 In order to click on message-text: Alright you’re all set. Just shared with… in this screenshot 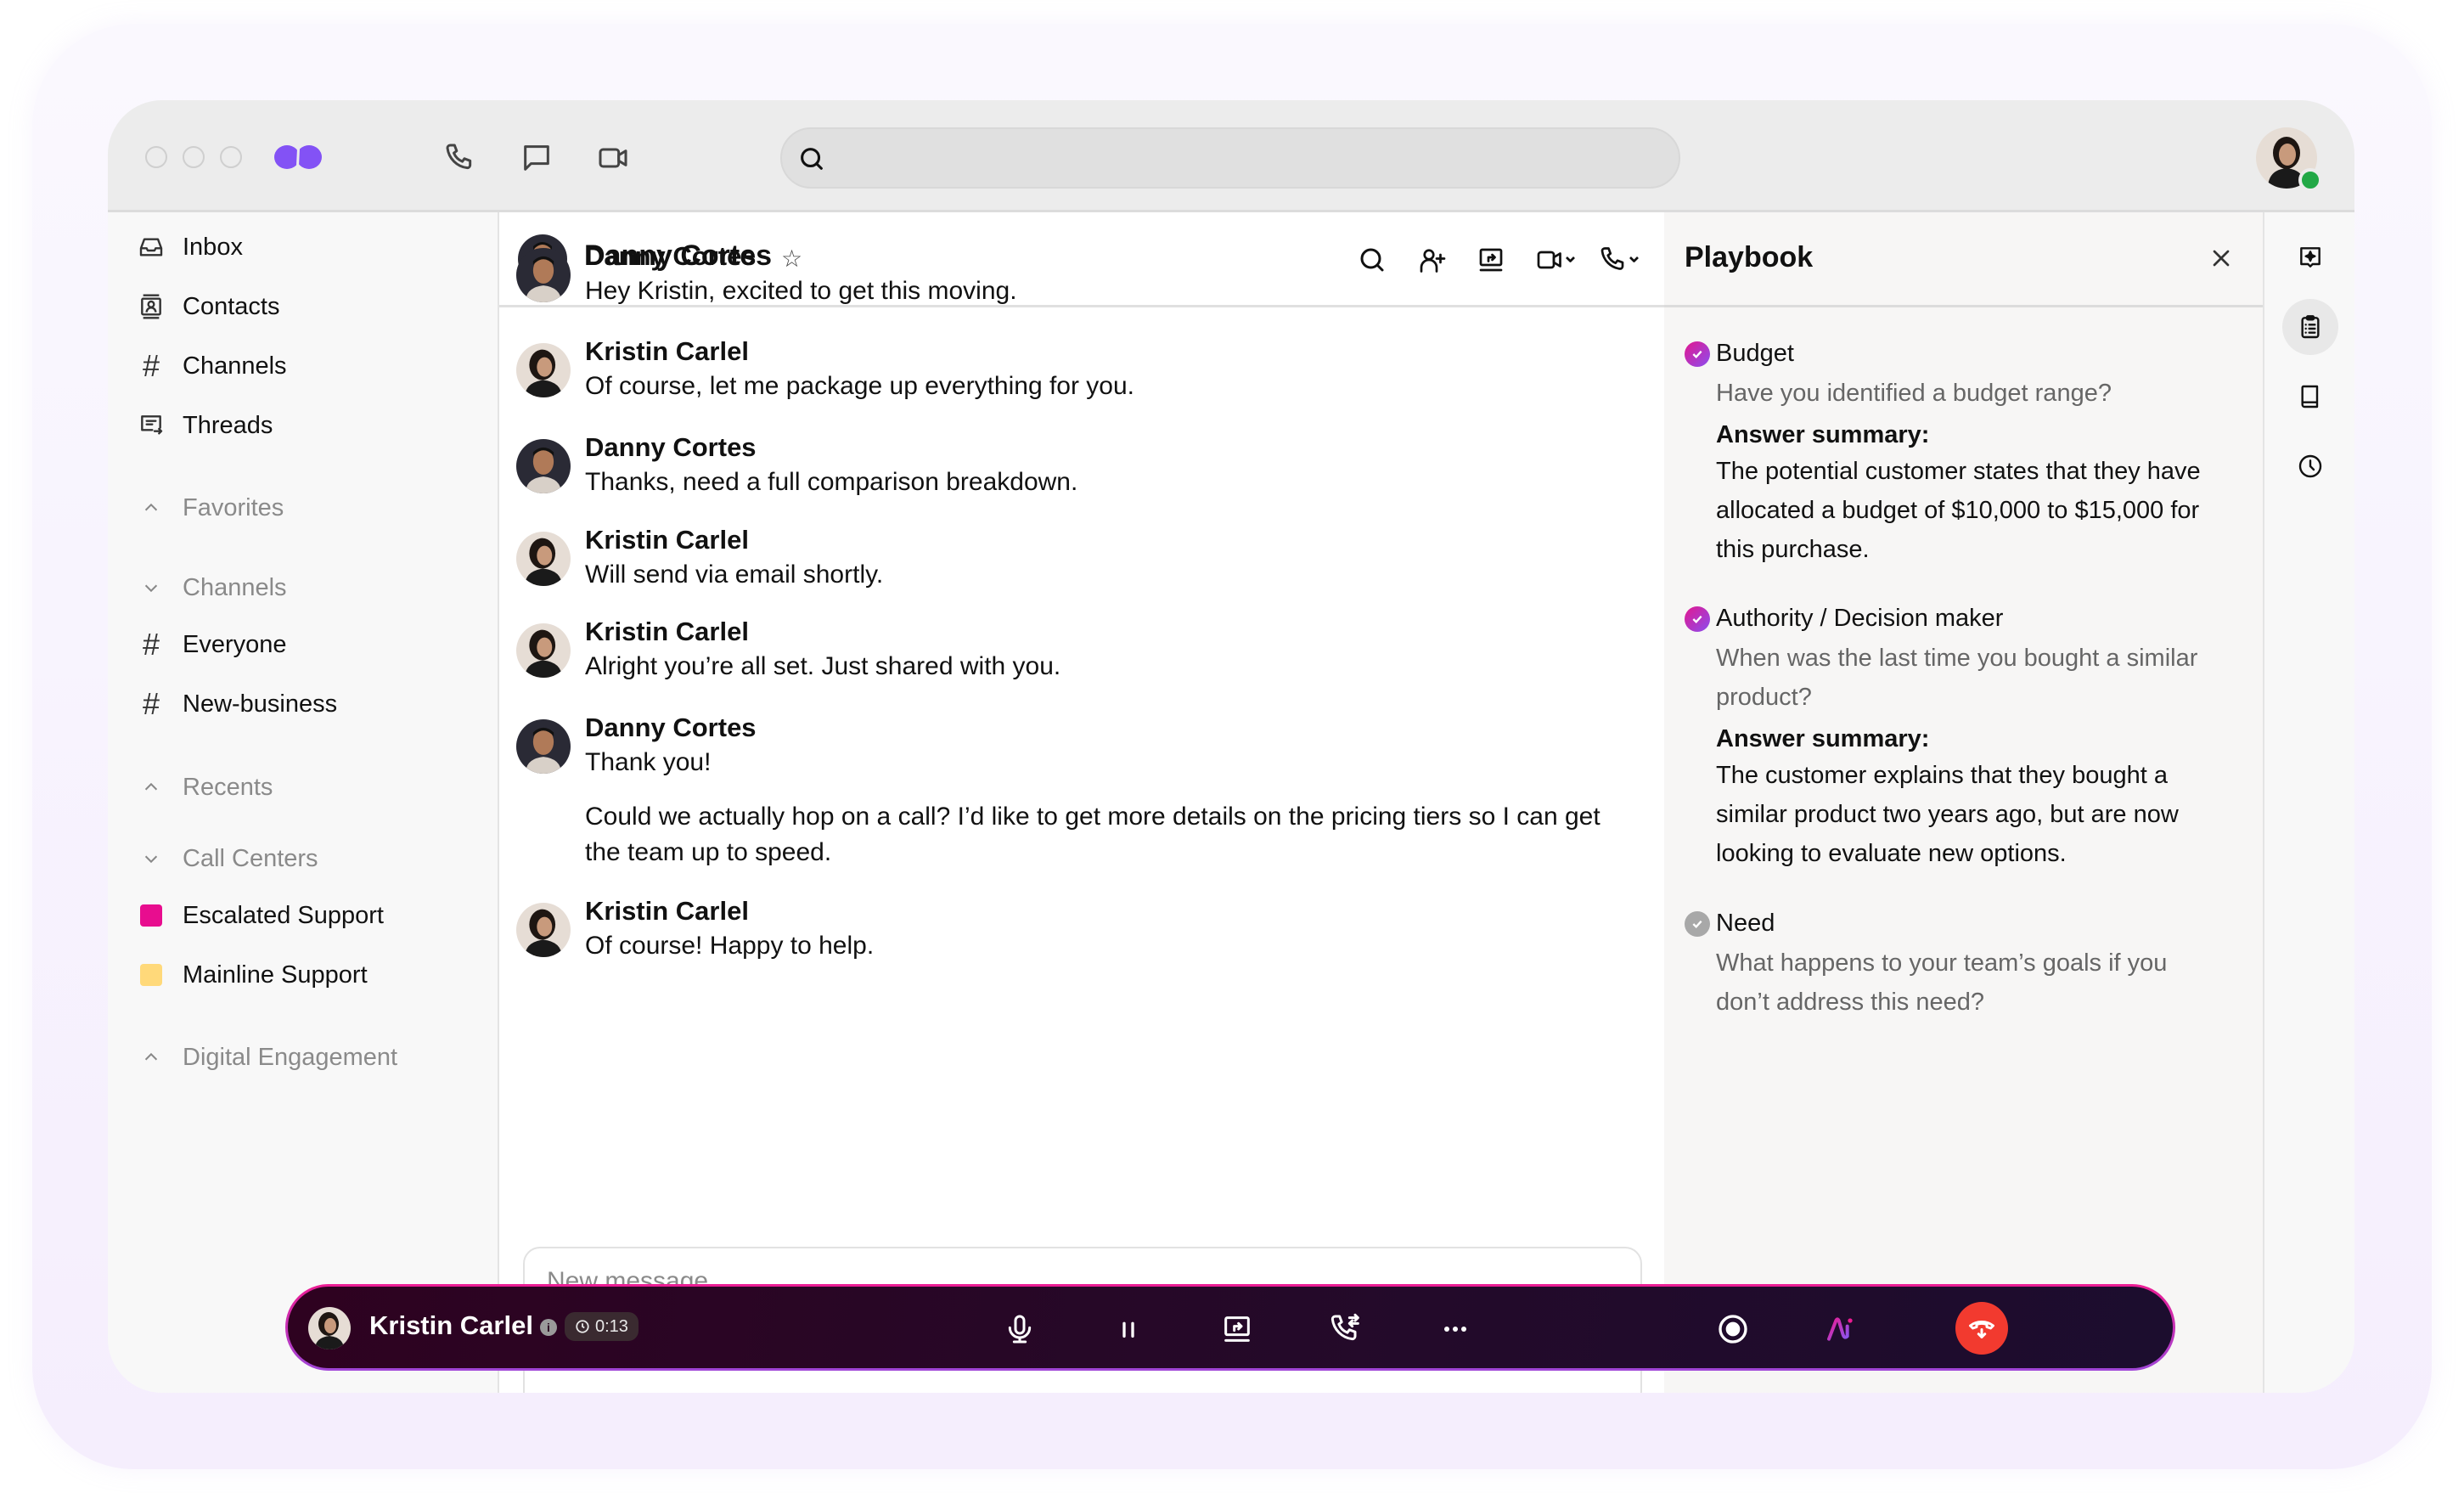, I will do `click(823, 666)`.